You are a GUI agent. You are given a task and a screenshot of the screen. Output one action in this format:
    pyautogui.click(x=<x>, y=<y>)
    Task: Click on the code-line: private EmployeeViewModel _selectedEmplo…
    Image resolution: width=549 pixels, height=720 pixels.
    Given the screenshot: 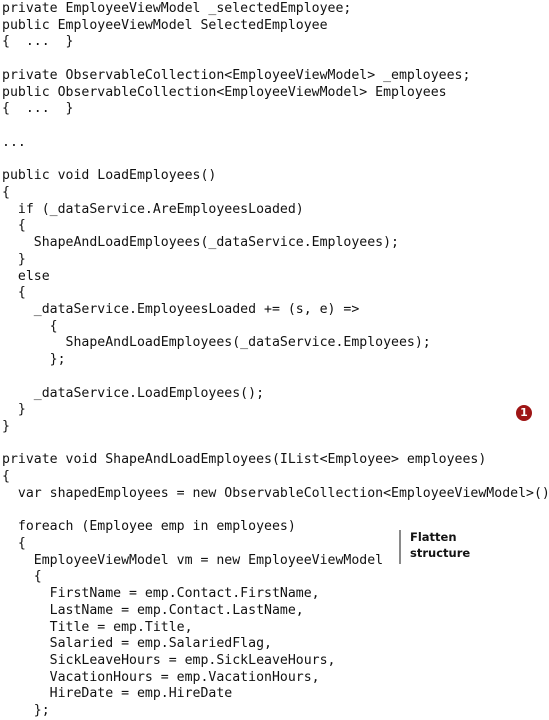 What is the action you would take?
    pyautogui.click(x=177, y=8)
    